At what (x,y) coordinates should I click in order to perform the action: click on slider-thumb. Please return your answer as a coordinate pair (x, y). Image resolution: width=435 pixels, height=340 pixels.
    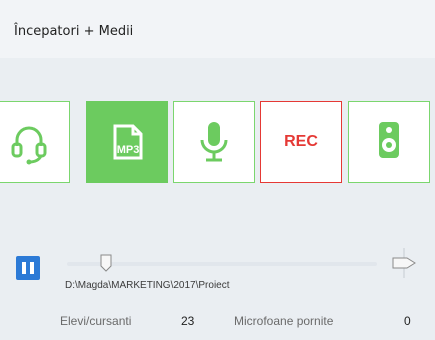
    Looking at the image, I should click on (106, 263).